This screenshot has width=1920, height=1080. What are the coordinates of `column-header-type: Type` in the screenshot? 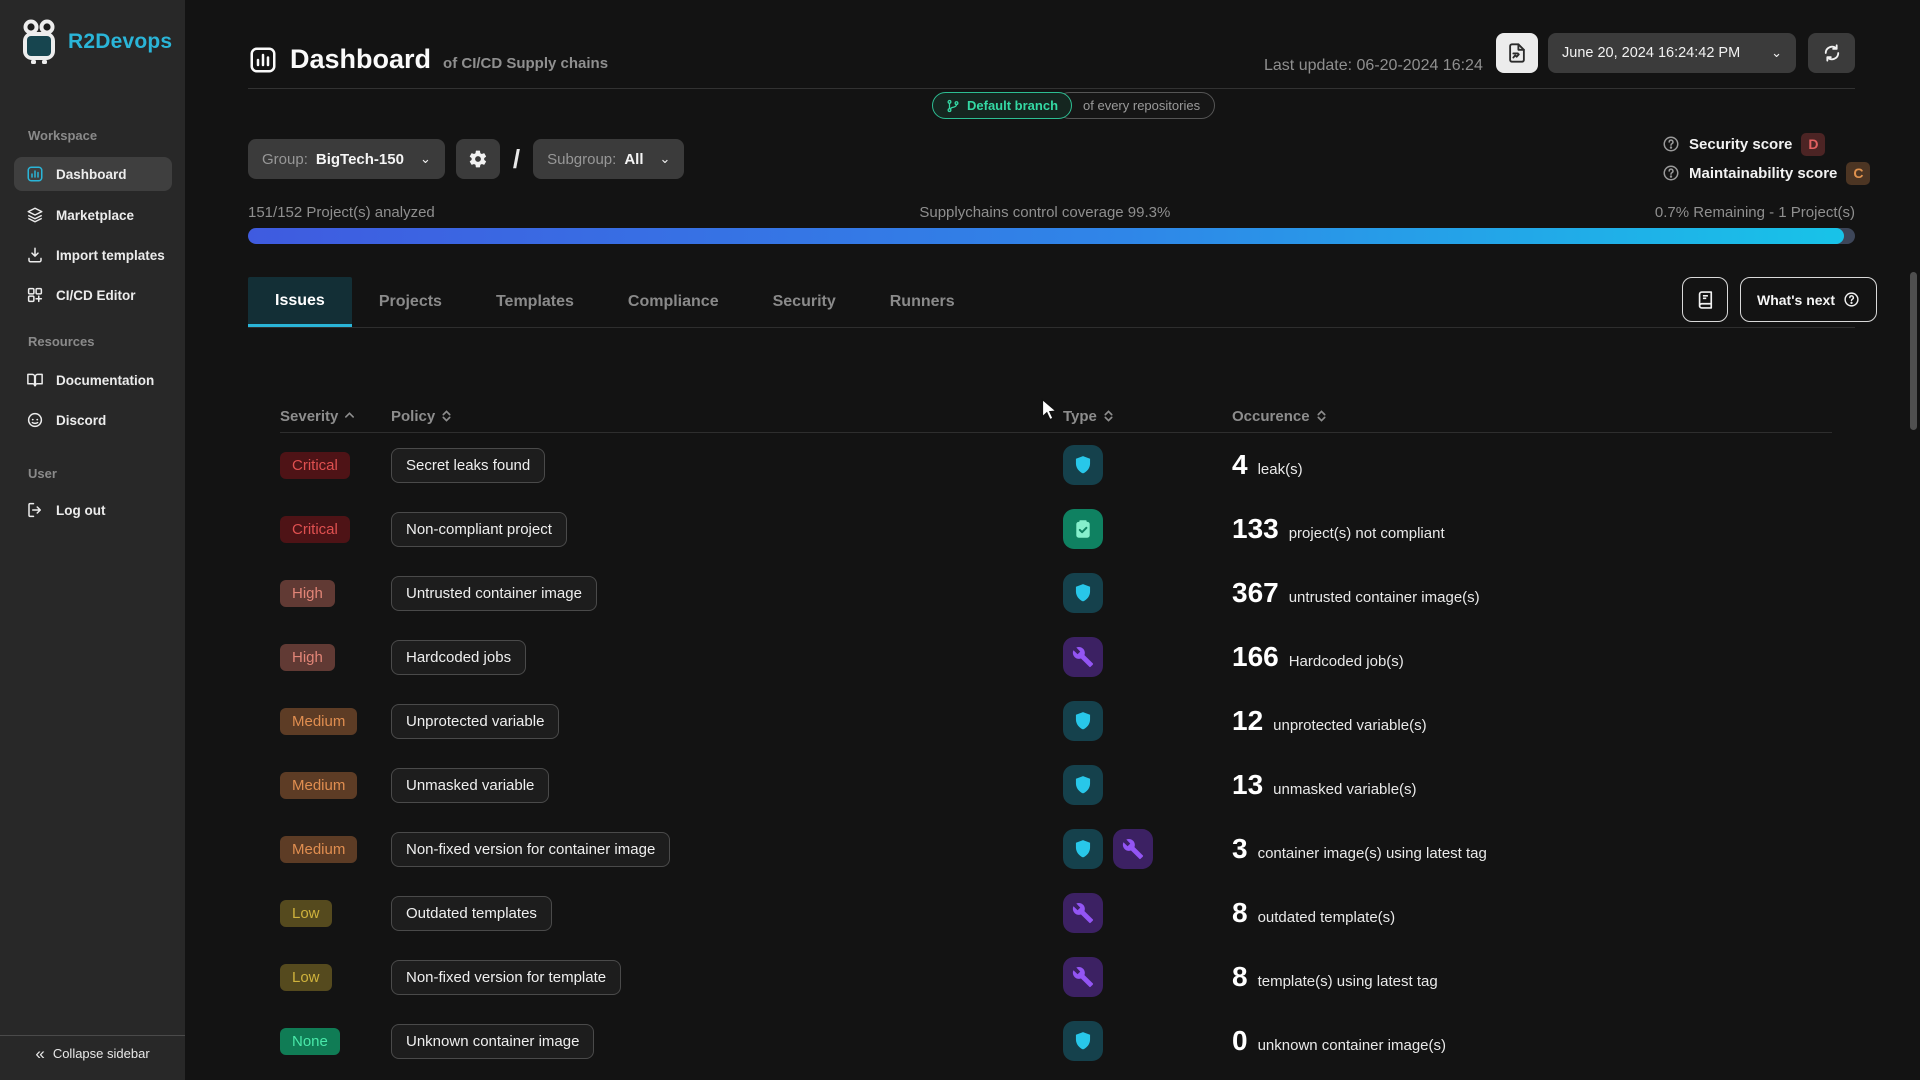 It's located at (1147, 416).